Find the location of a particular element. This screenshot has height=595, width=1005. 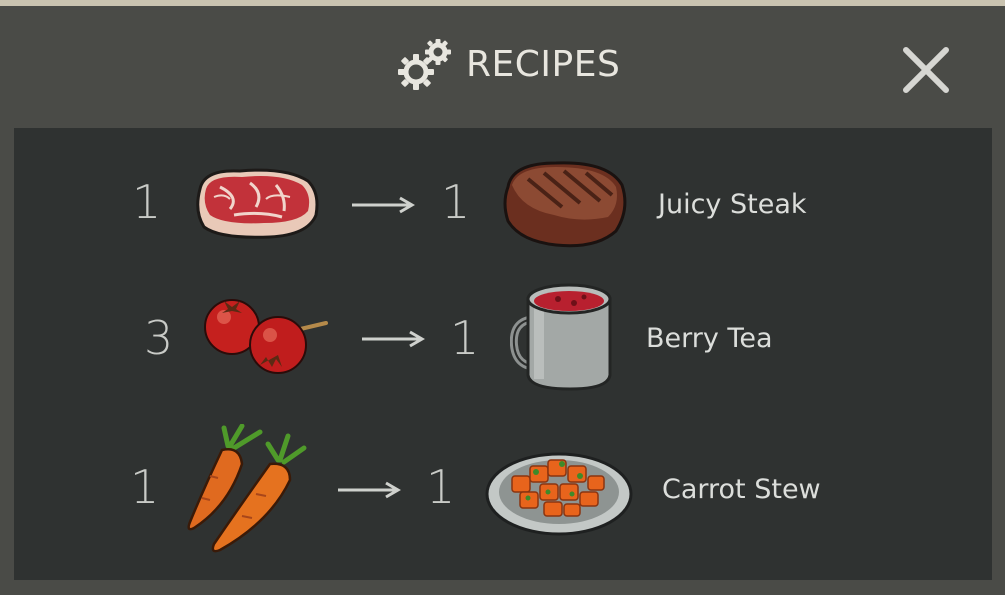

tea-mug-icon is located at coordinates (561, 337).